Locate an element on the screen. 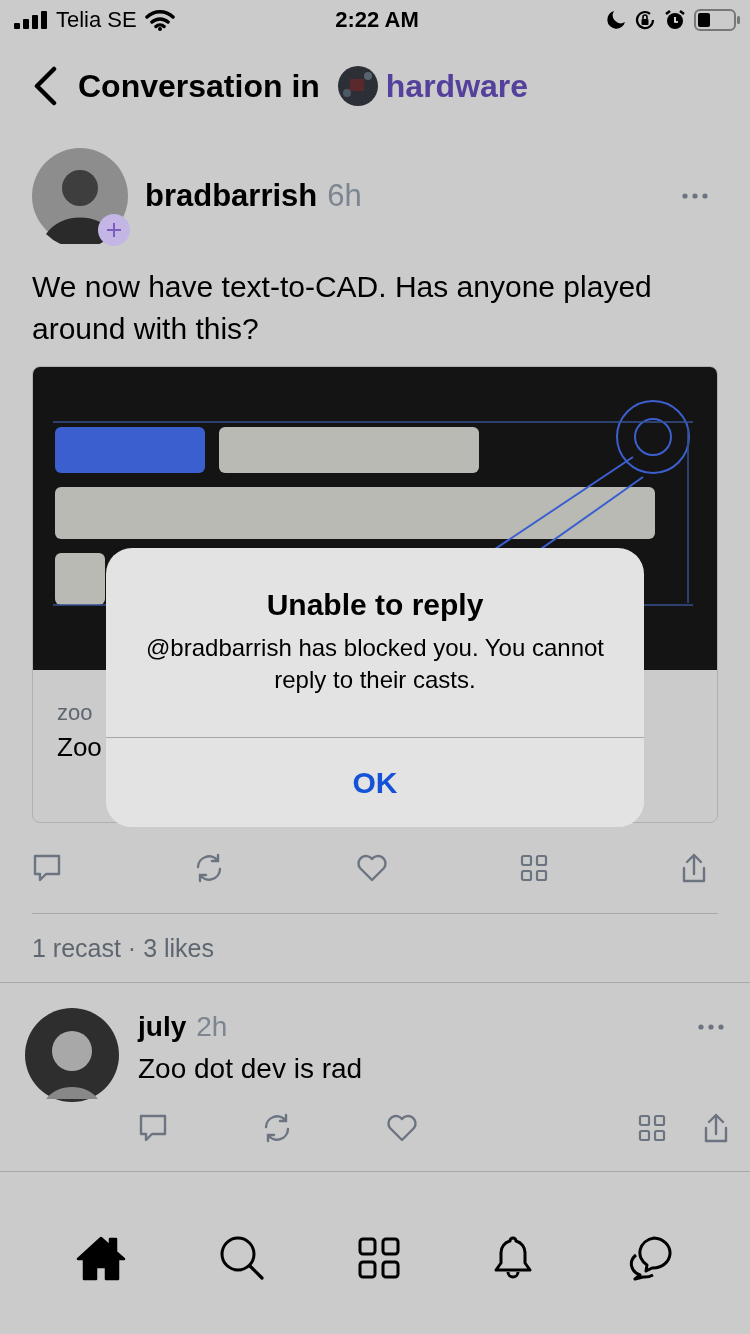 This screenshot has height=1334, width=750. moon-icon is located at coordinates (616, 20).